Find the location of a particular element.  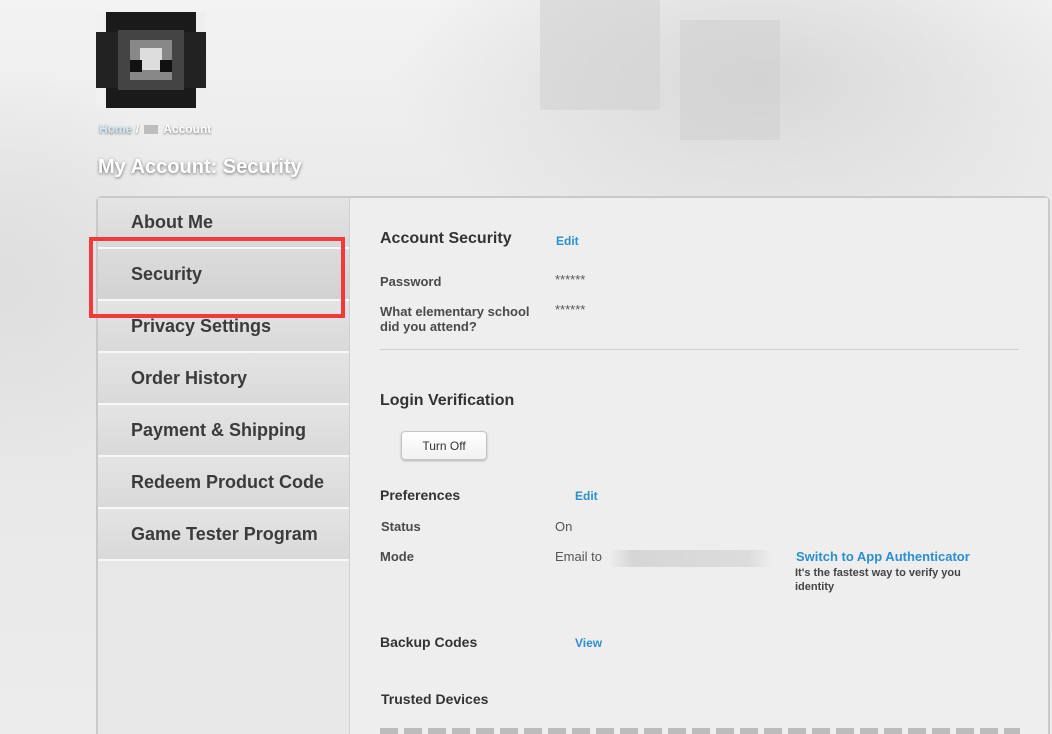

sidebar-item-order-history: Order History is located at coordinates (223, 379).